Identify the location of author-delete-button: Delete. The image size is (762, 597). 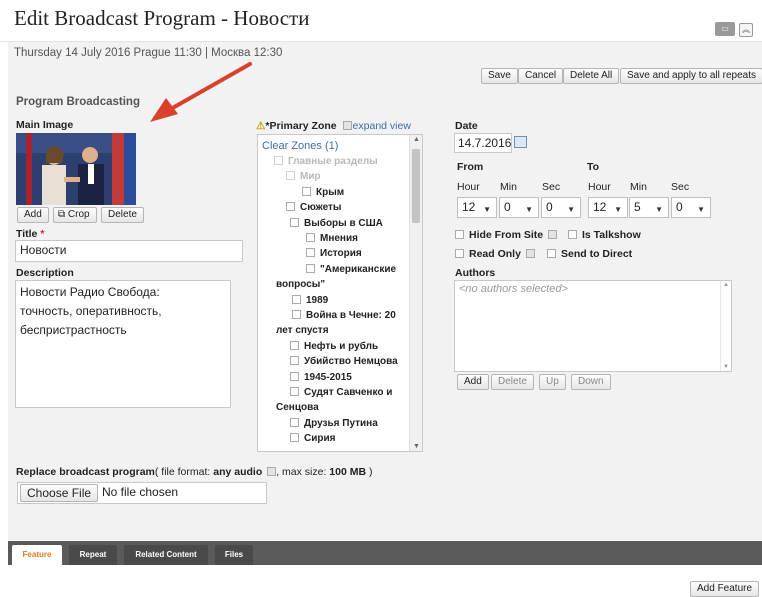
(512, 382).